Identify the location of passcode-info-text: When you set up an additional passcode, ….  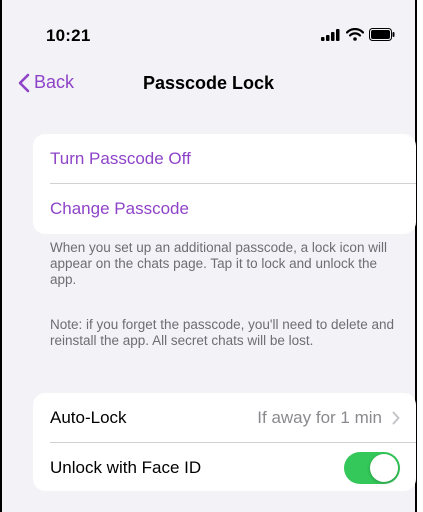
(218, 263).